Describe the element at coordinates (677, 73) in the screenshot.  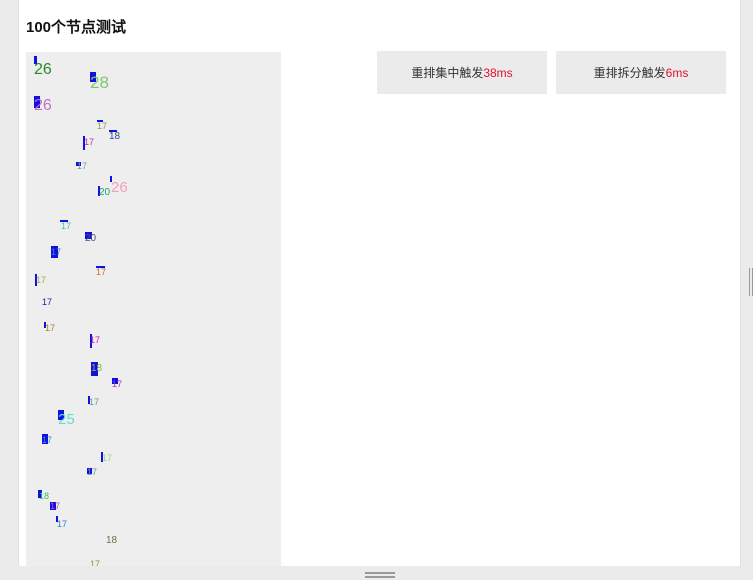
I see `split-reflow-time: 6ms` at that location.